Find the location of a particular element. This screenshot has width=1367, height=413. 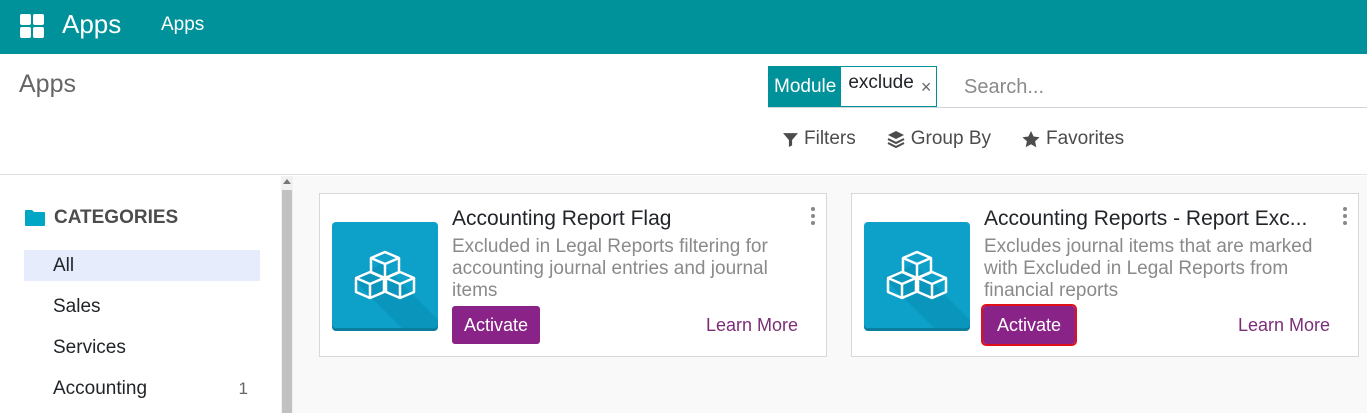

layers-icon is located at coordinates (896, 140).